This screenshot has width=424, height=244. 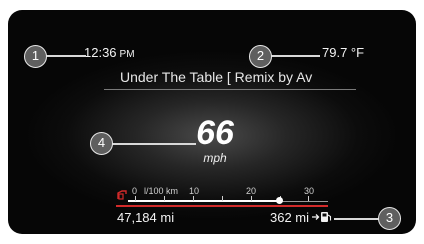 I want to click on media-divider, so click(x=230, y=89).